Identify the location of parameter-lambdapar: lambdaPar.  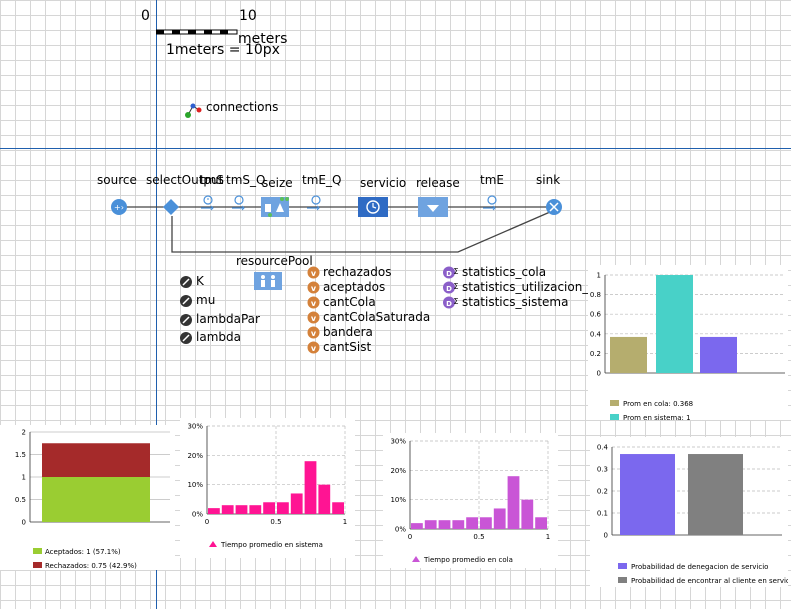
(228, 319).